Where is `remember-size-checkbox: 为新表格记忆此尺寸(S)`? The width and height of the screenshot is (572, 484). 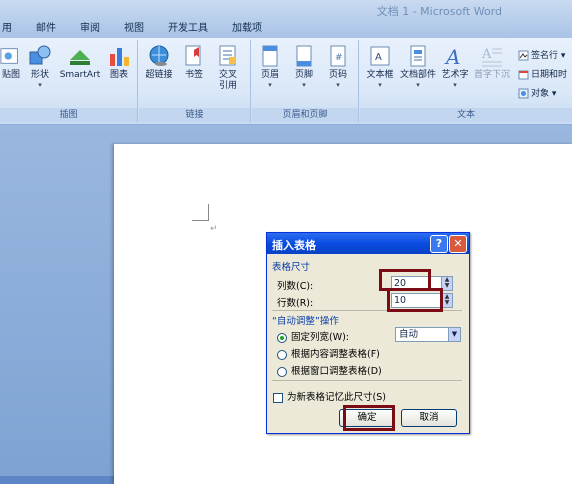 remember-size-checkbox: 为新表格记忆此尺寸(S) is located at coordinates (329, 396).